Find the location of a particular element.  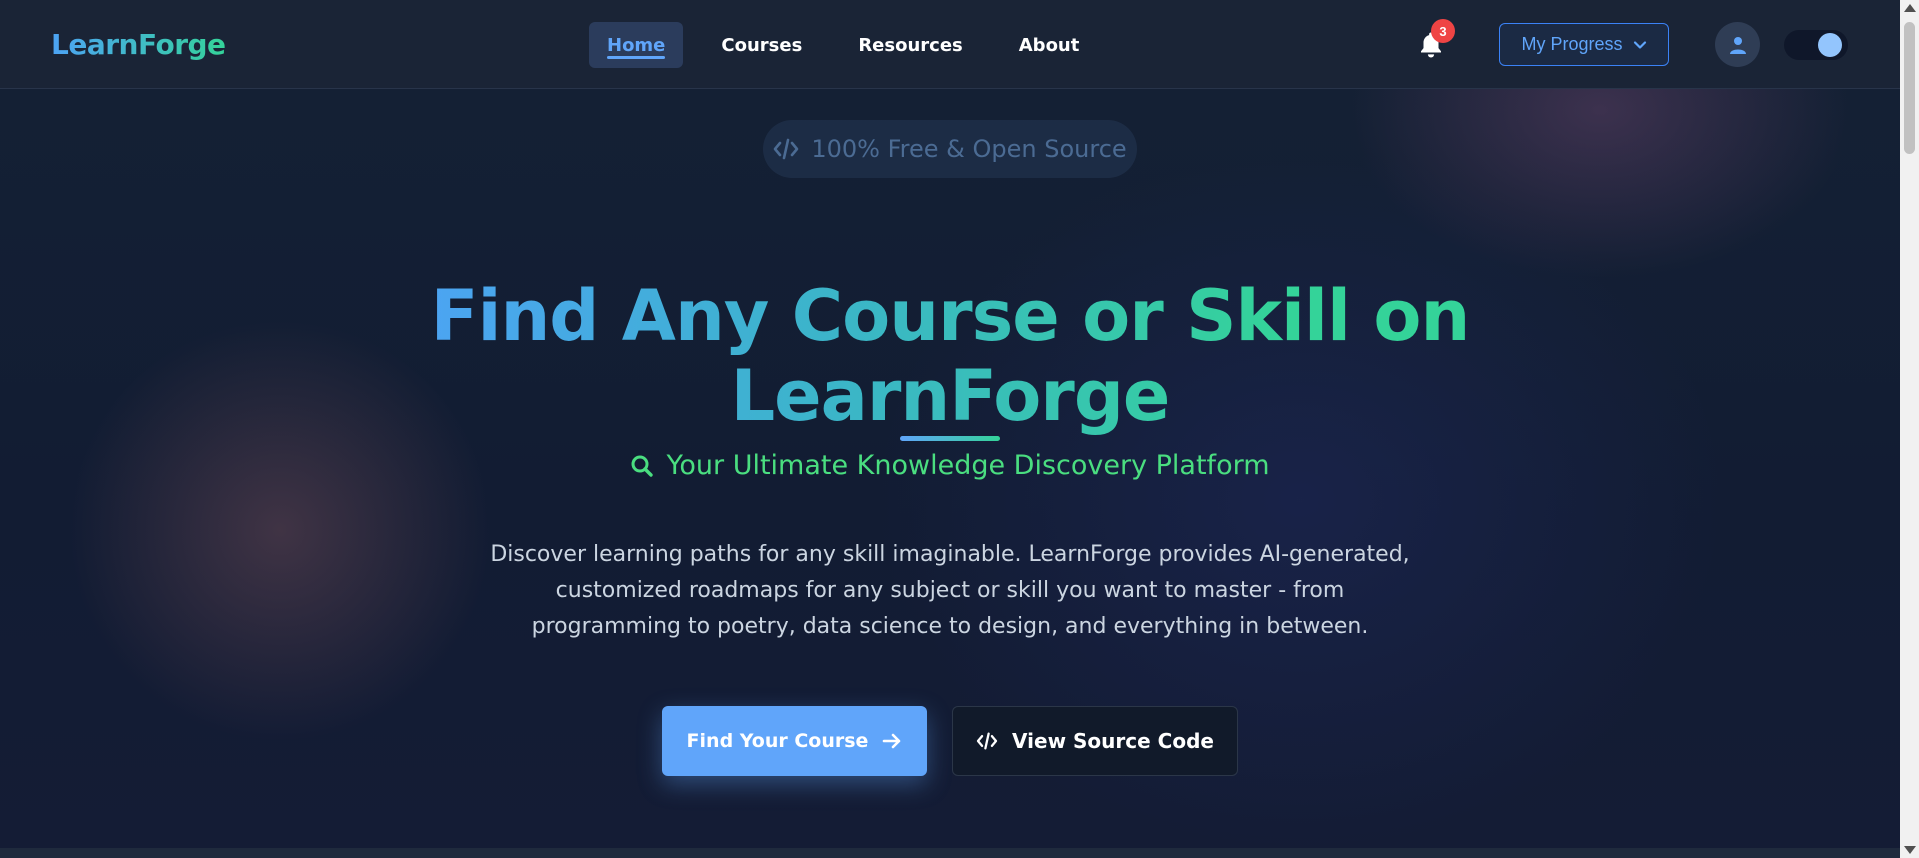

view-source-code-button: View Source Code is located at coordinates (1095, 741).